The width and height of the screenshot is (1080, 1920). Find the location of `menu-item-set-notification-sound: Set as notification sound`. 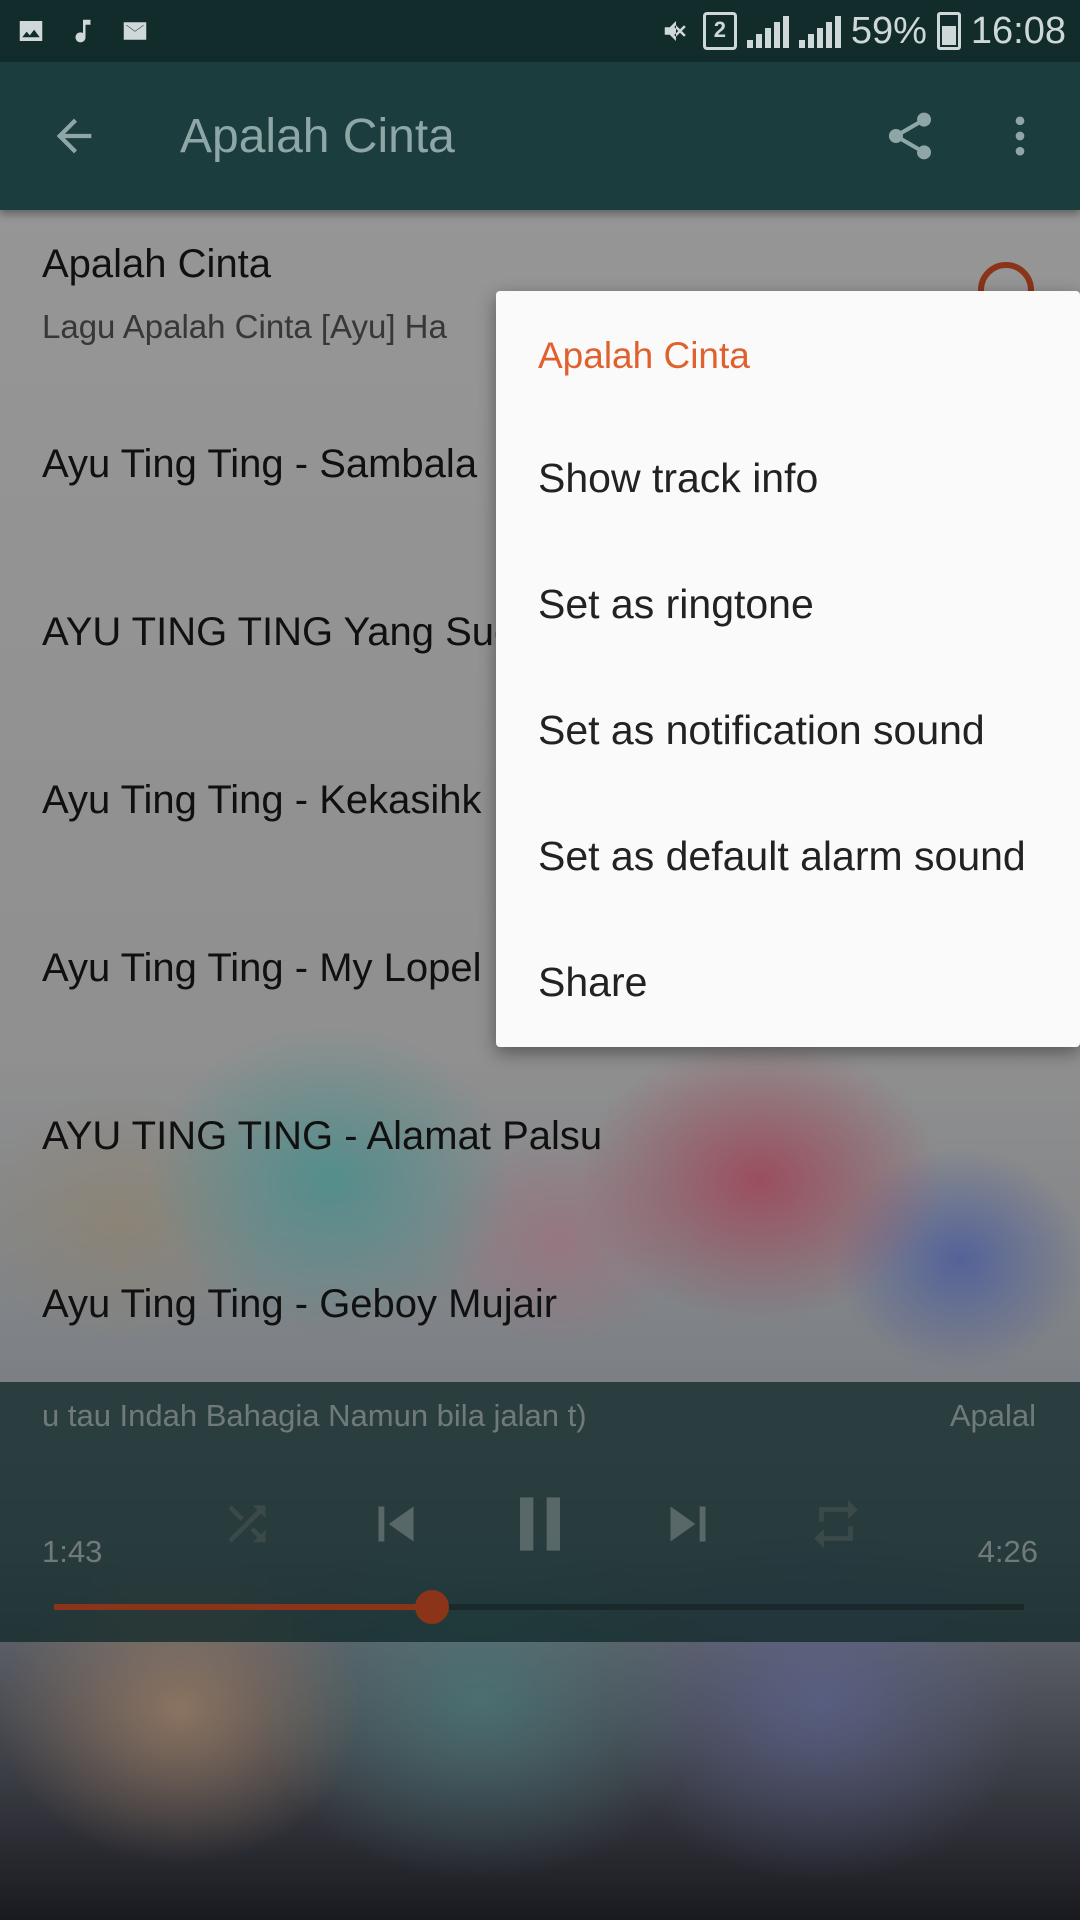

menu-item-set-notification-sound: Set as notification sound is located at coordinates (761, 730).